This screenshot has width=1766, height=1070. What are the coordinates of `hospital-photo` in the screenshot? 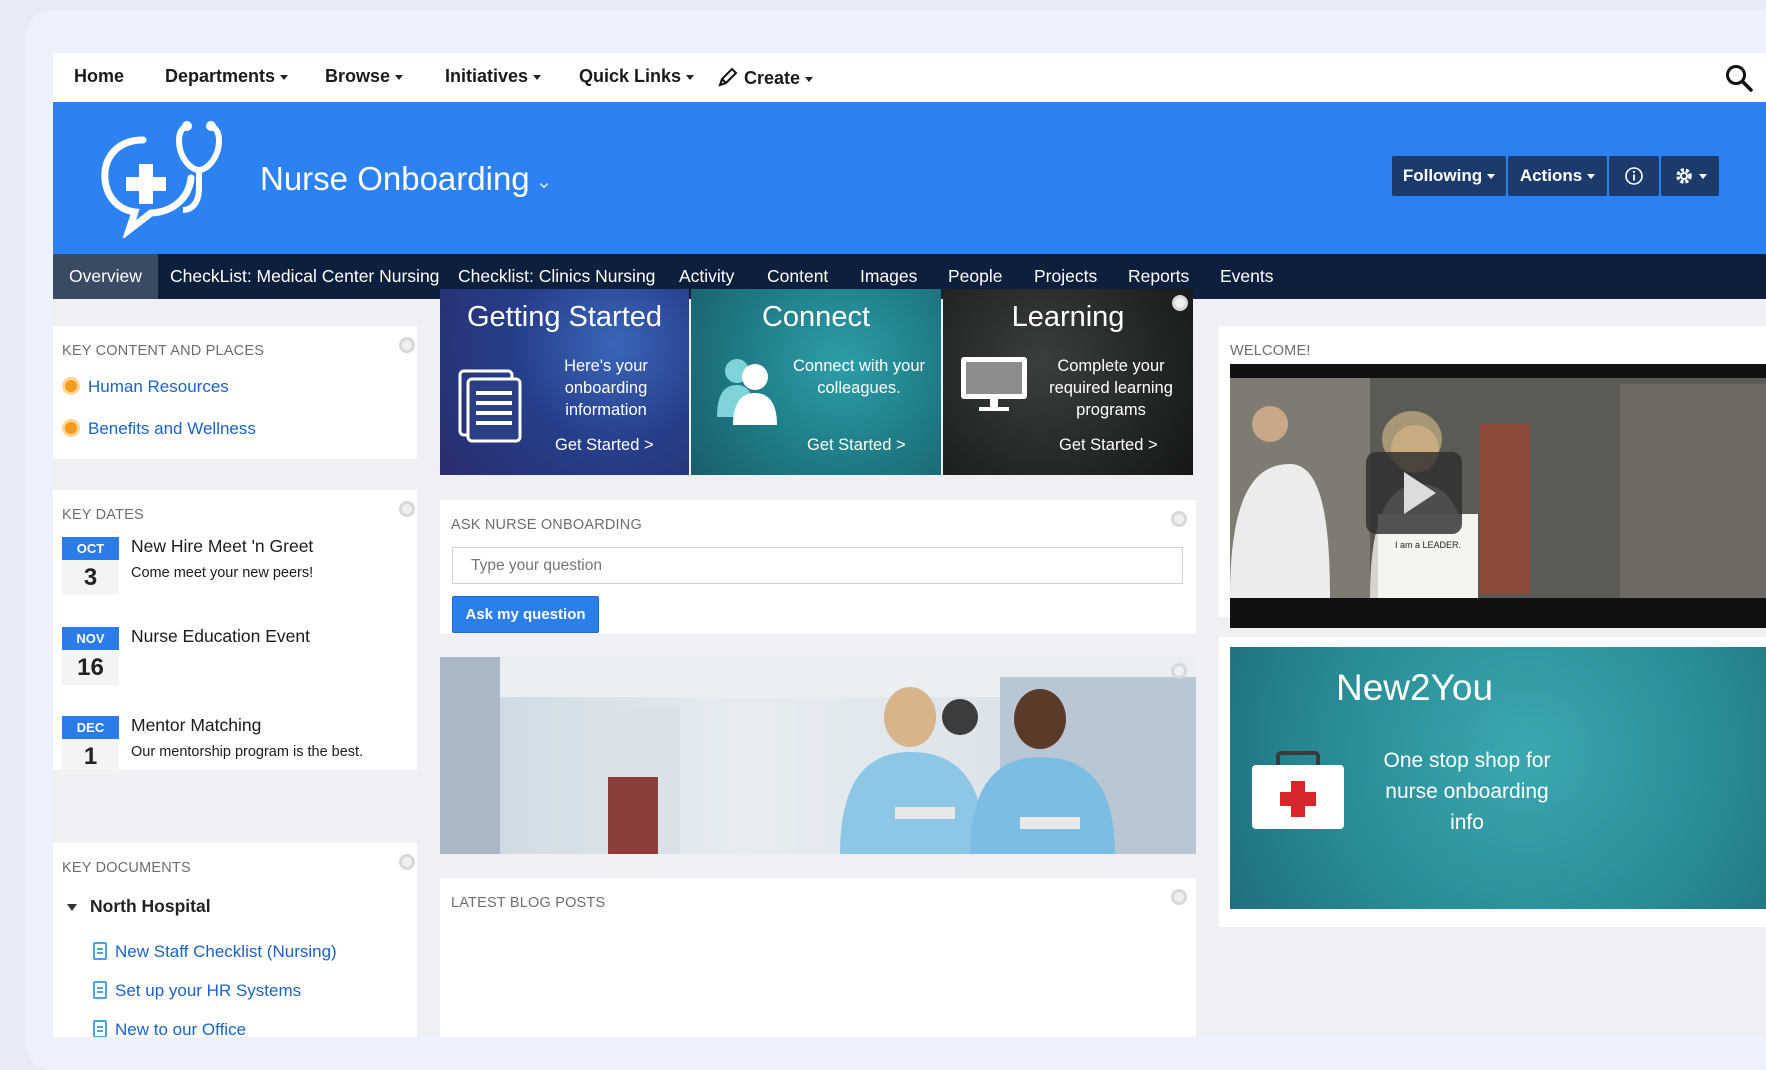 It's located at (818, 755).